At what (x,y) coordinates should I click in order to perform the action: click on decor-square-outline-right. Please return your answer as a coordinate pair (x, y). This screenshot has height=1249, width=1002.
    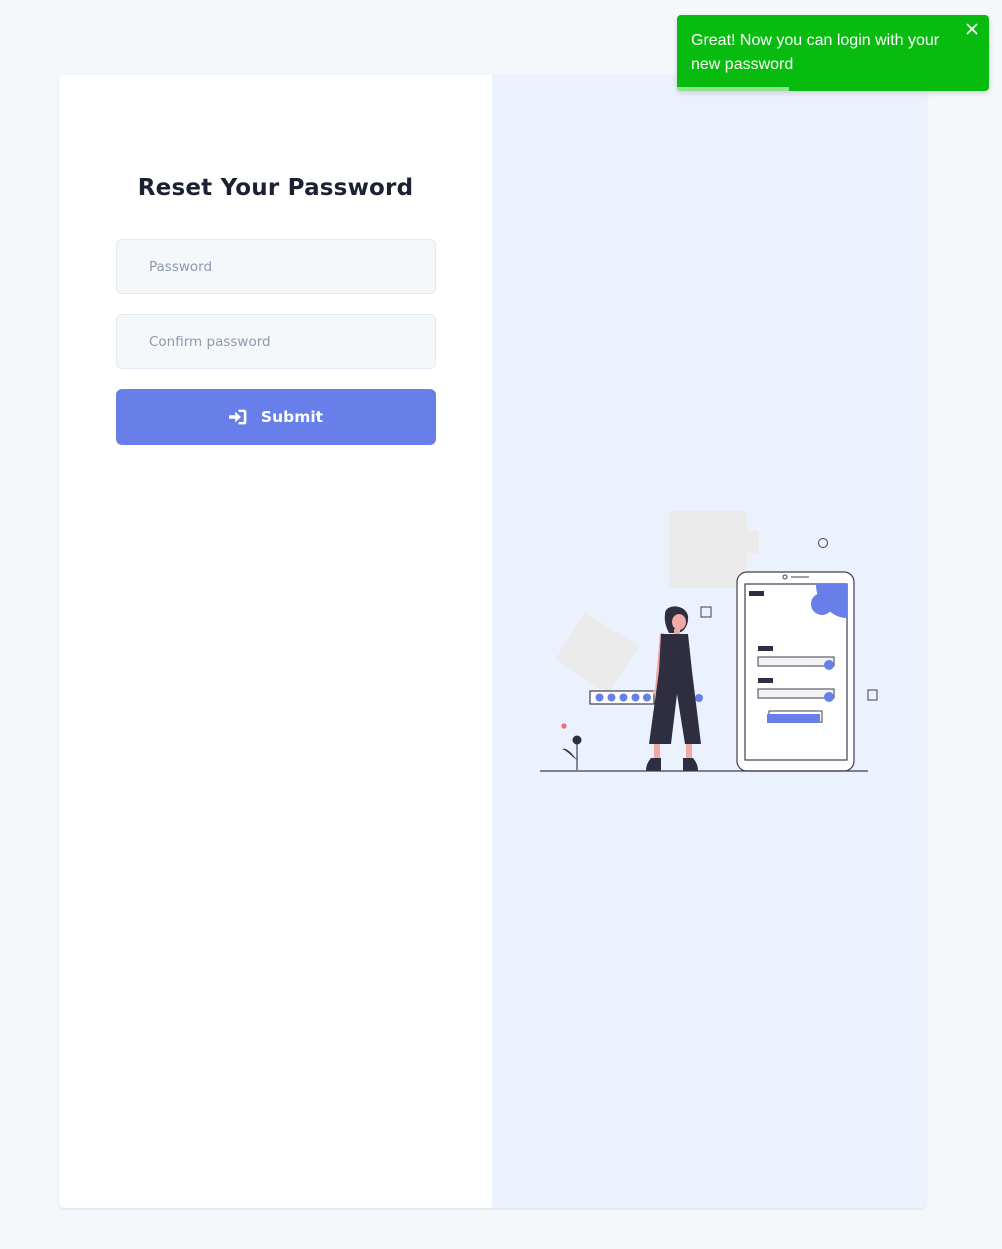
    Looking at the image, I should click on (872, 695).